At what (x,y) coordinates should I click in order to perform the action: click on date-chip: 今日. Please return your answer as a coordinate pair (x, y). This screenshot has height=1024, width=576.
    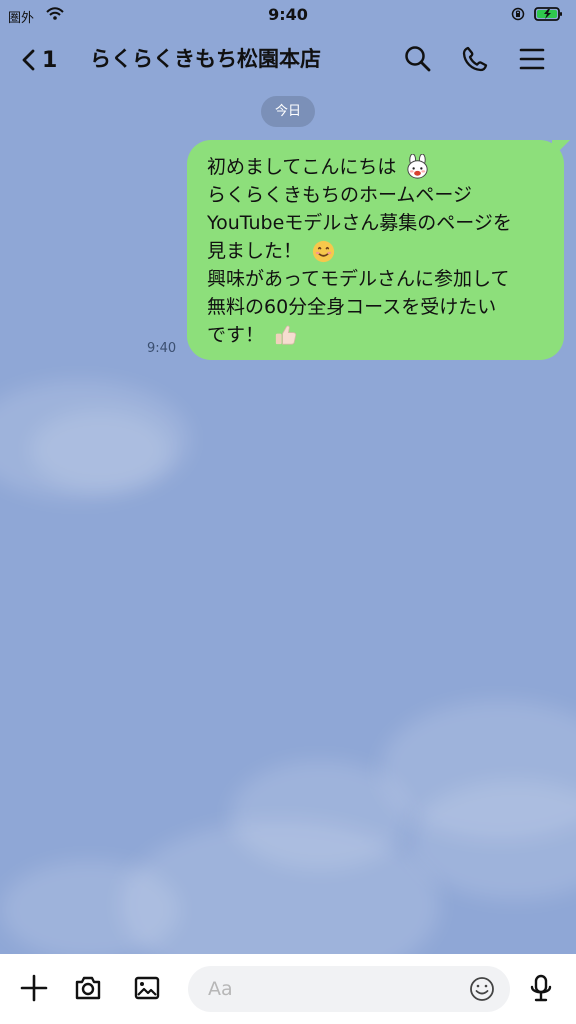
    Looking at the image, I should click on (288, 111).